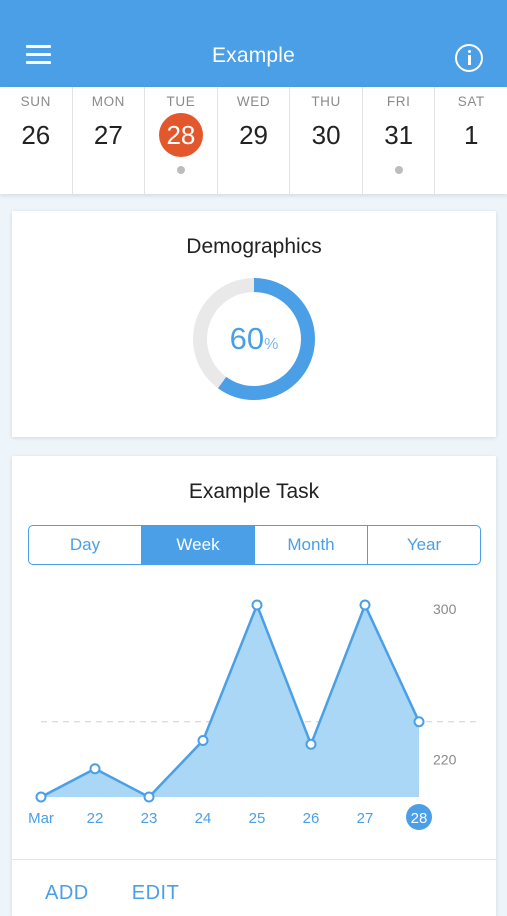 The image size is (507, 916). I want to click on day-name: TUE, so click(181, 101).